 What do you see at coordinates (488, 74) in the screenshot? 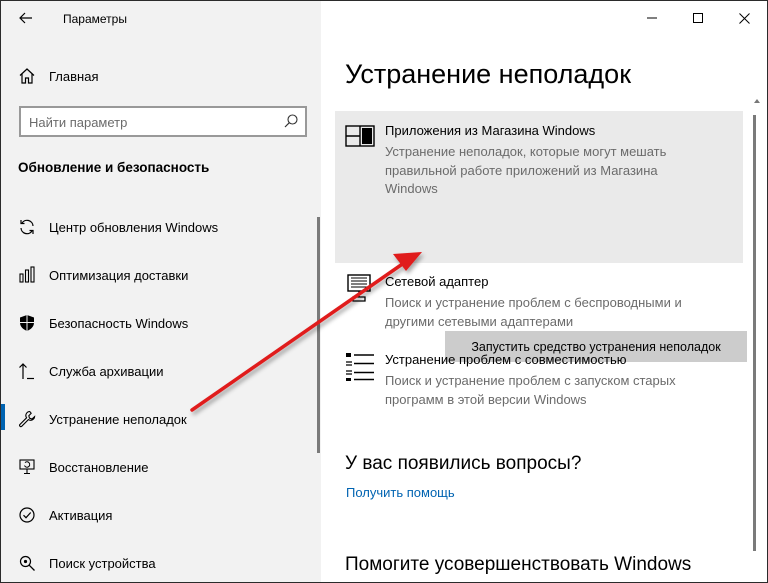
I see `page-title: Устранение неполадок` at bounding box center [488, 74].